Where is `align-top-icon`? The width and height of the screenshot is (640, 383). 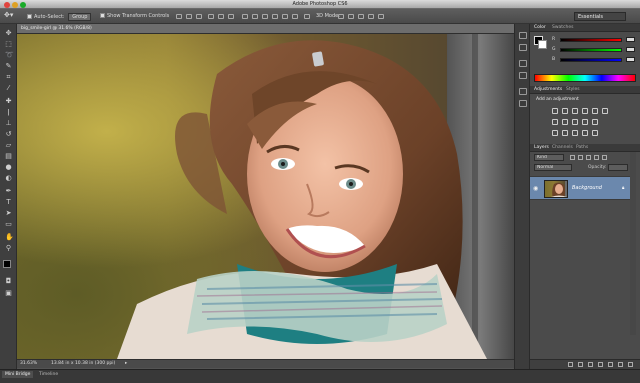
align-top-icon is located at coordinates (179, 16).